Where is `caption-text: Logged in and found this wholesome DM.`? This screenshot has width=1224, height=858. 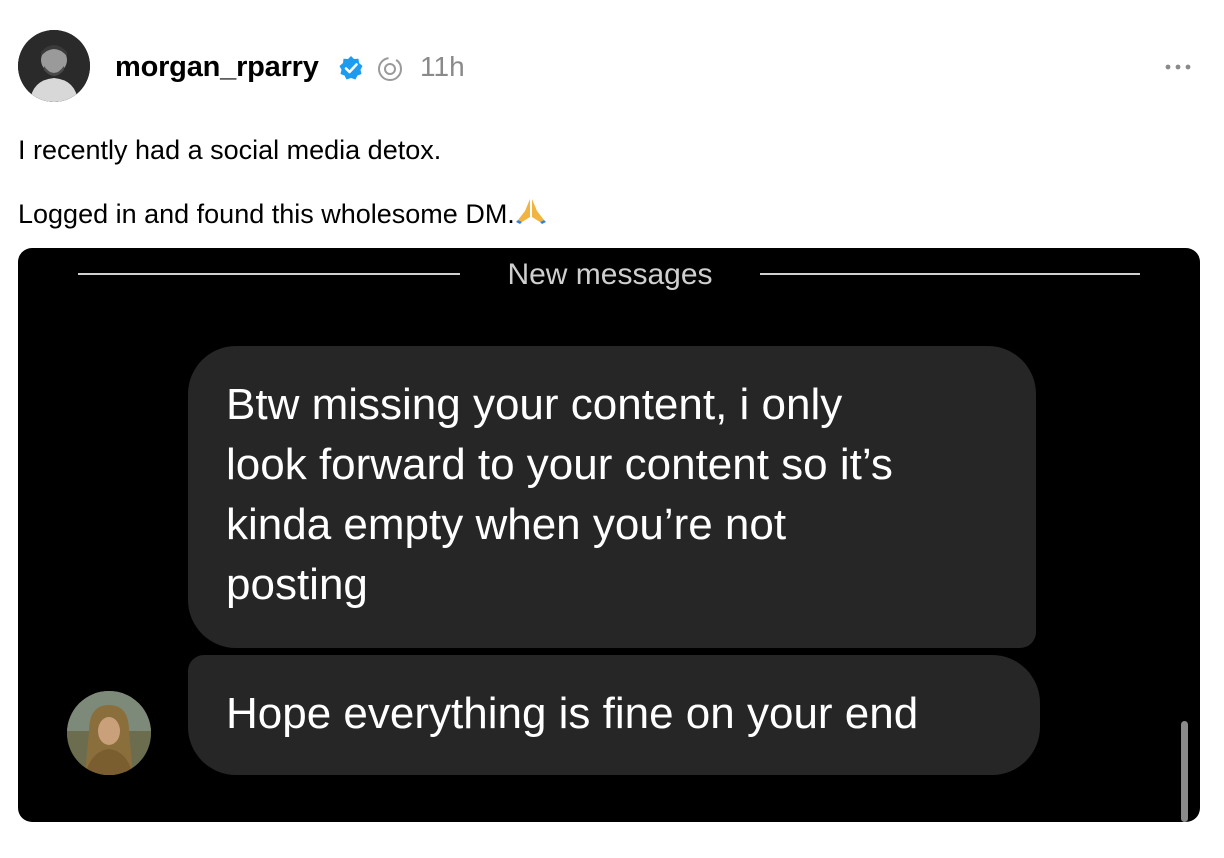 caption-text: Logged in and found this wholesome DM. is located at coordinates (266, 214).